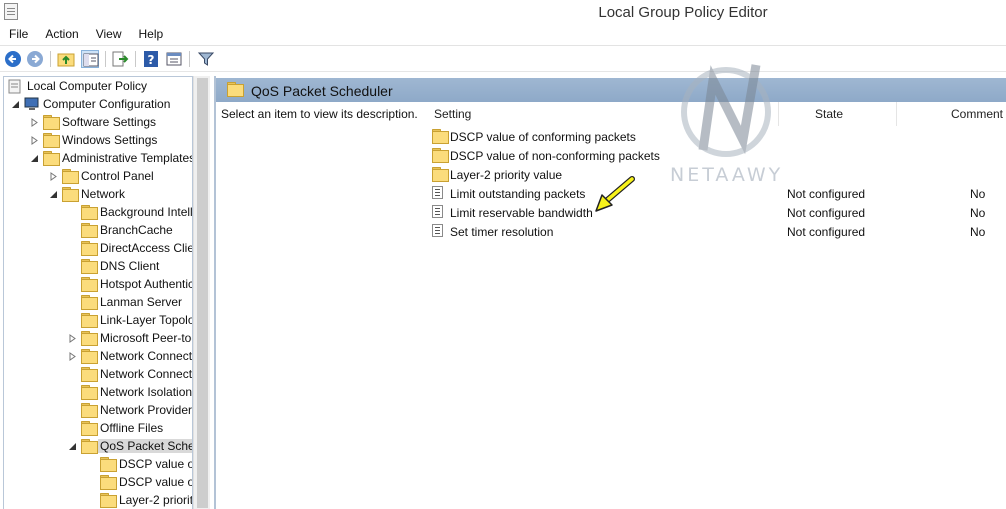 This screenshot has height=509, width=1006. Describe the element at coordinates (87, 86) in the screenshot. I see `tree-item-label: Local Computer Policy` at that location.